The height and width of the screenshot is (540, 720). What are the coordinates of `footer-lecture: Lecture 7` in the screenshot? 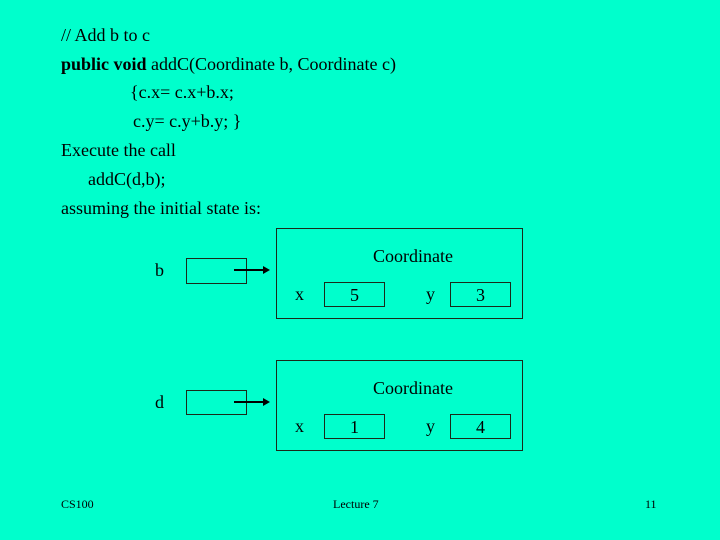 It's located at (356, 504).